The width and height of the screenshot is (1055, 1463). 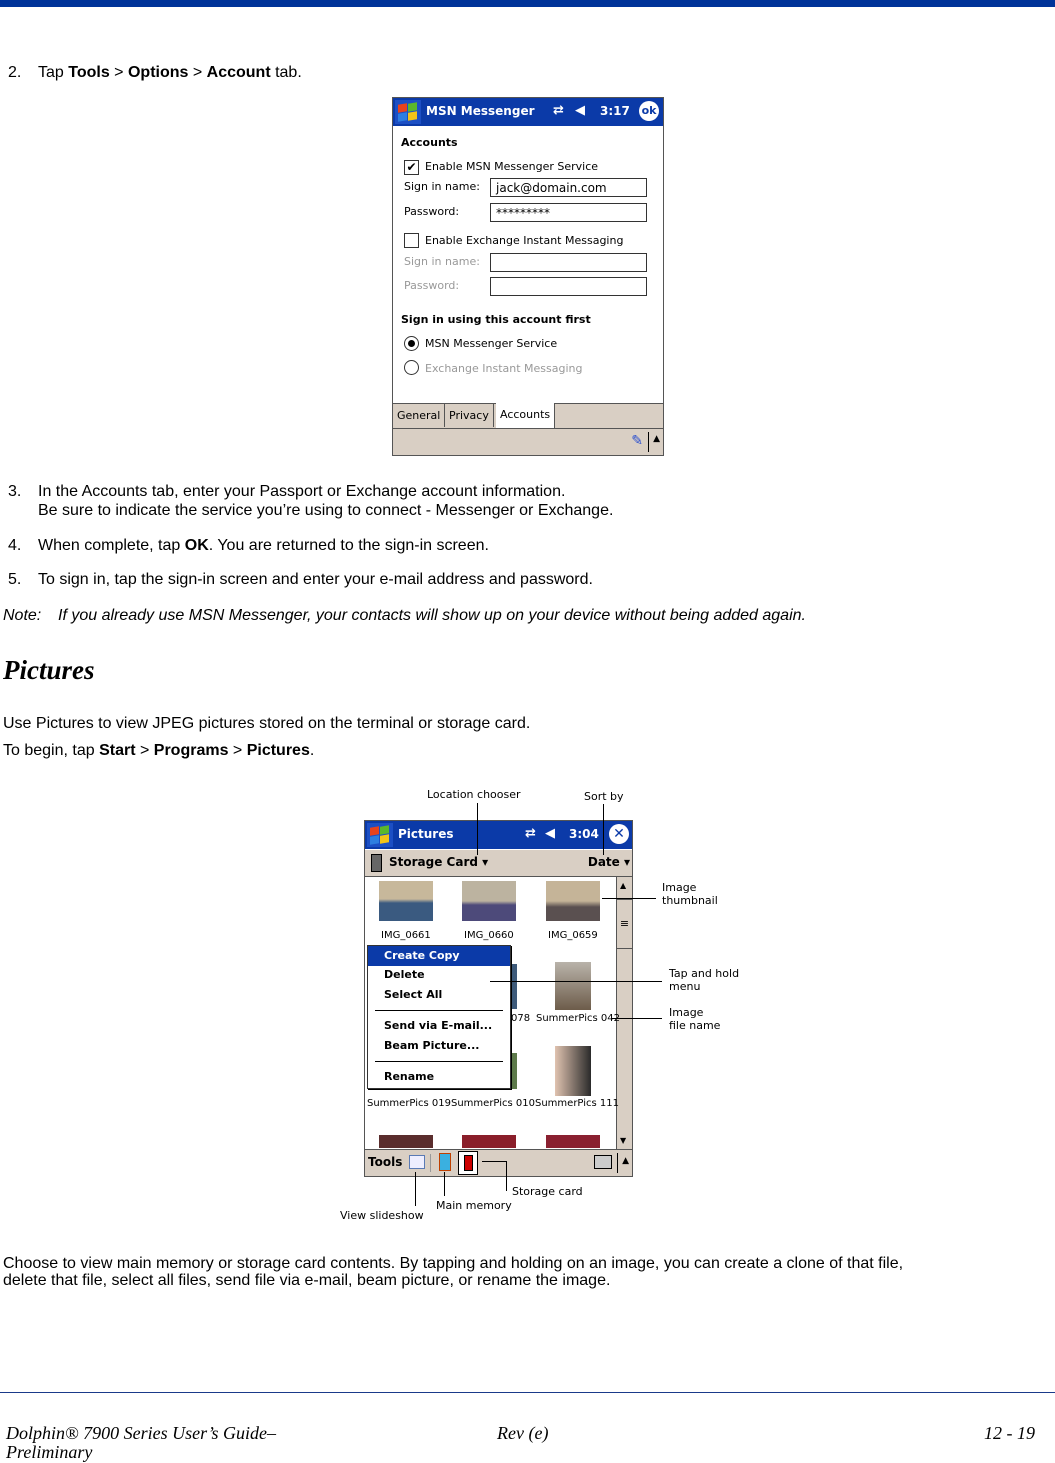 I want to click on callout-main-memory: Main memory, so click(x=474, y=1205).